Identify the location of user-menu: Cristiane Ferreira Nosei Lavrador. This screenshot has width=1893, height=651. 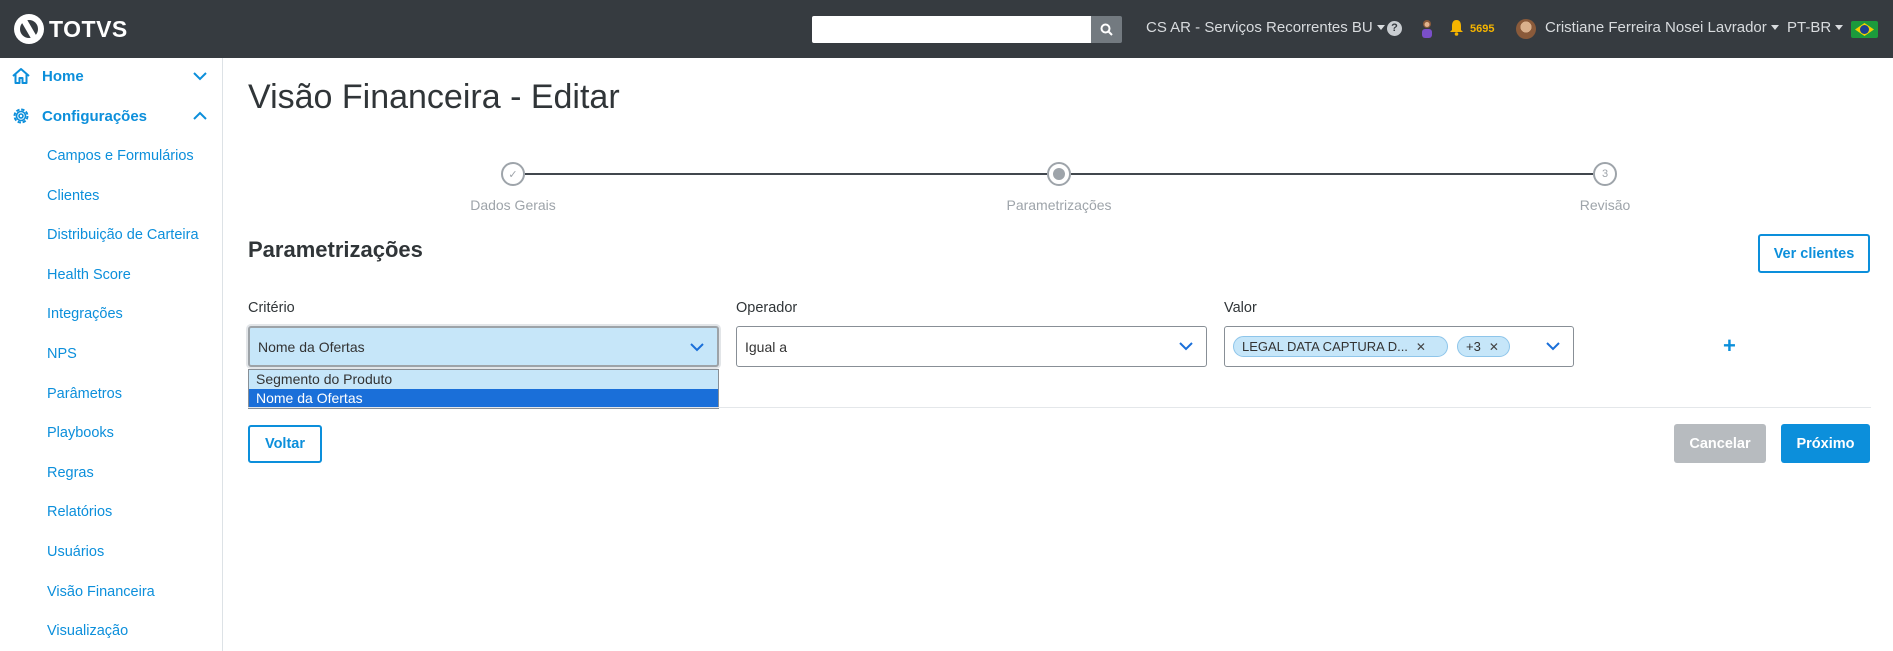
(1662, 27).